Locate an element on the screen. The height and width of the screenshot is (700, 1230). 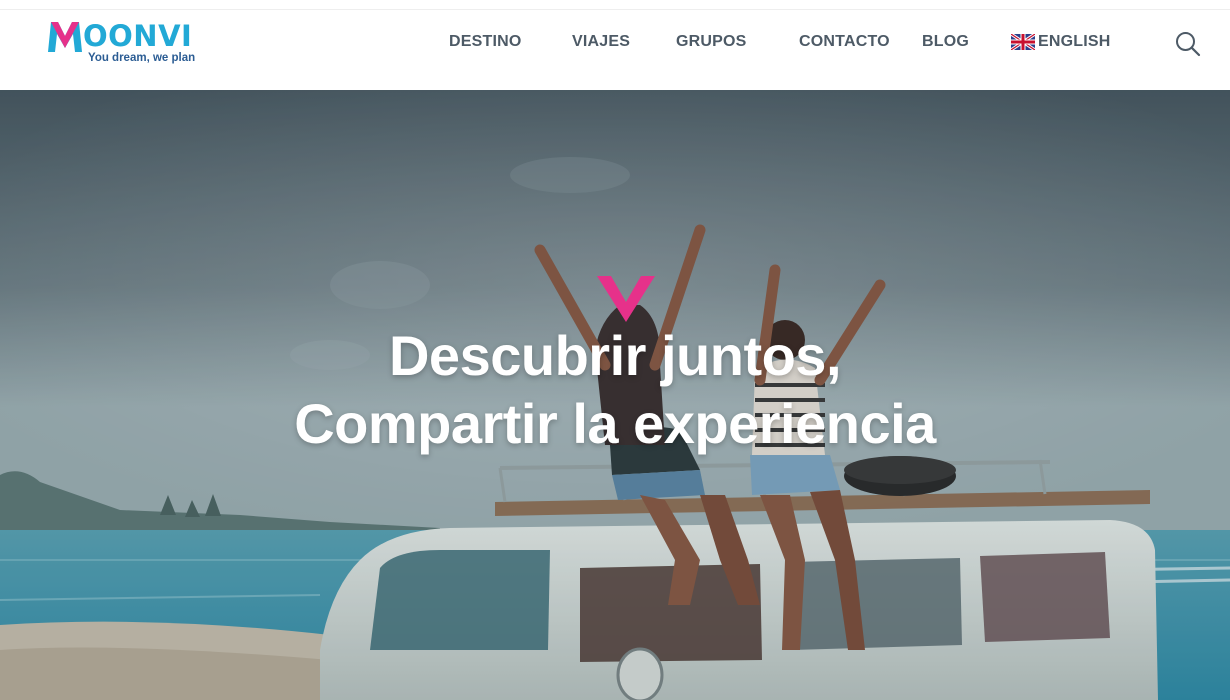
nav-destino: DESTINO is located at coordinates (485, 42).